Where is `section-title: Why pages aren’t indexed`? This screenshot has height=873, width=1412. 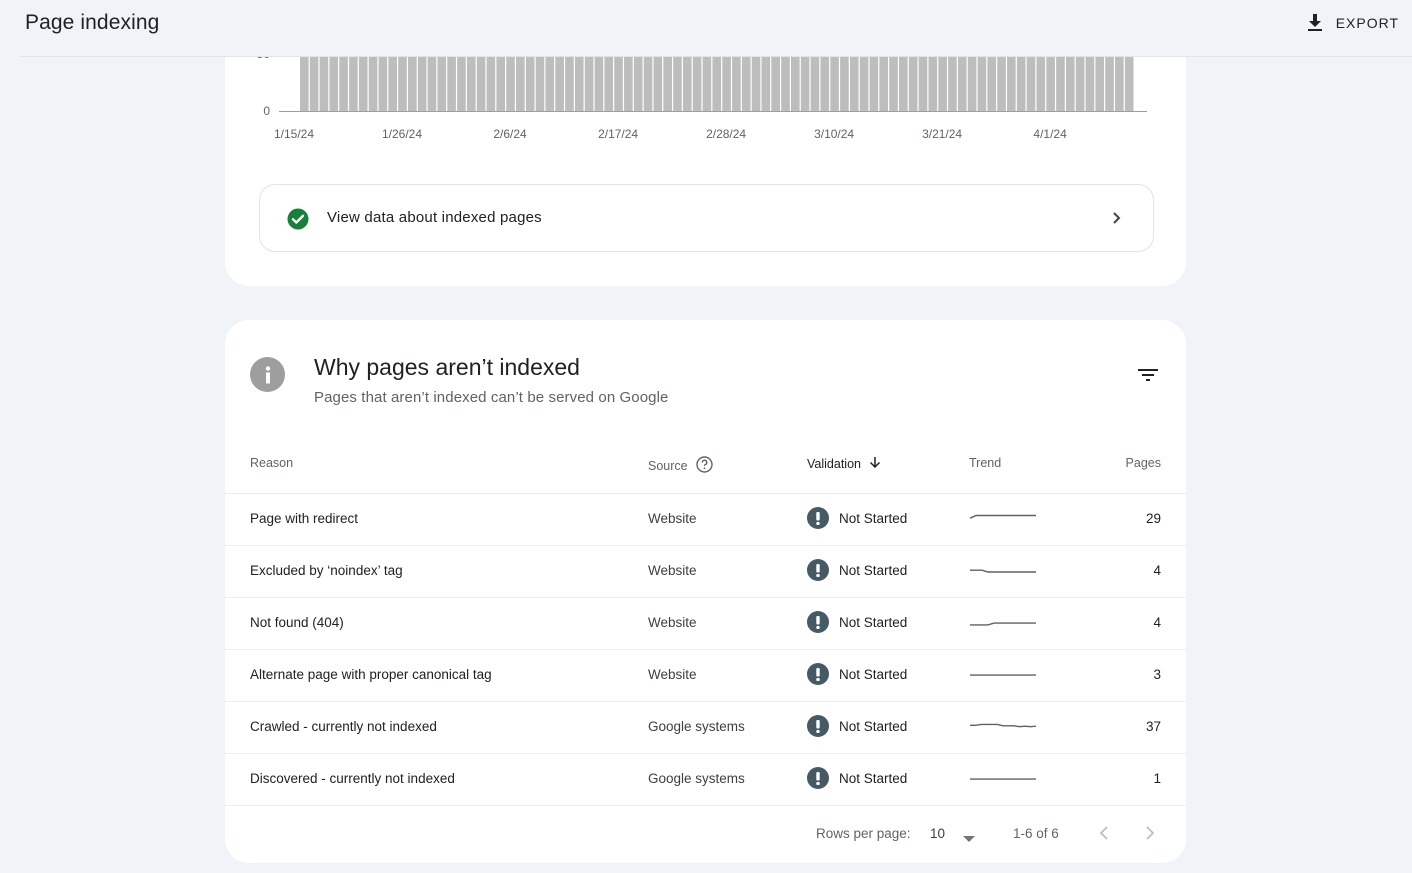
section-title: Why pages aren’t indexed is located at coordinates (447, 367).